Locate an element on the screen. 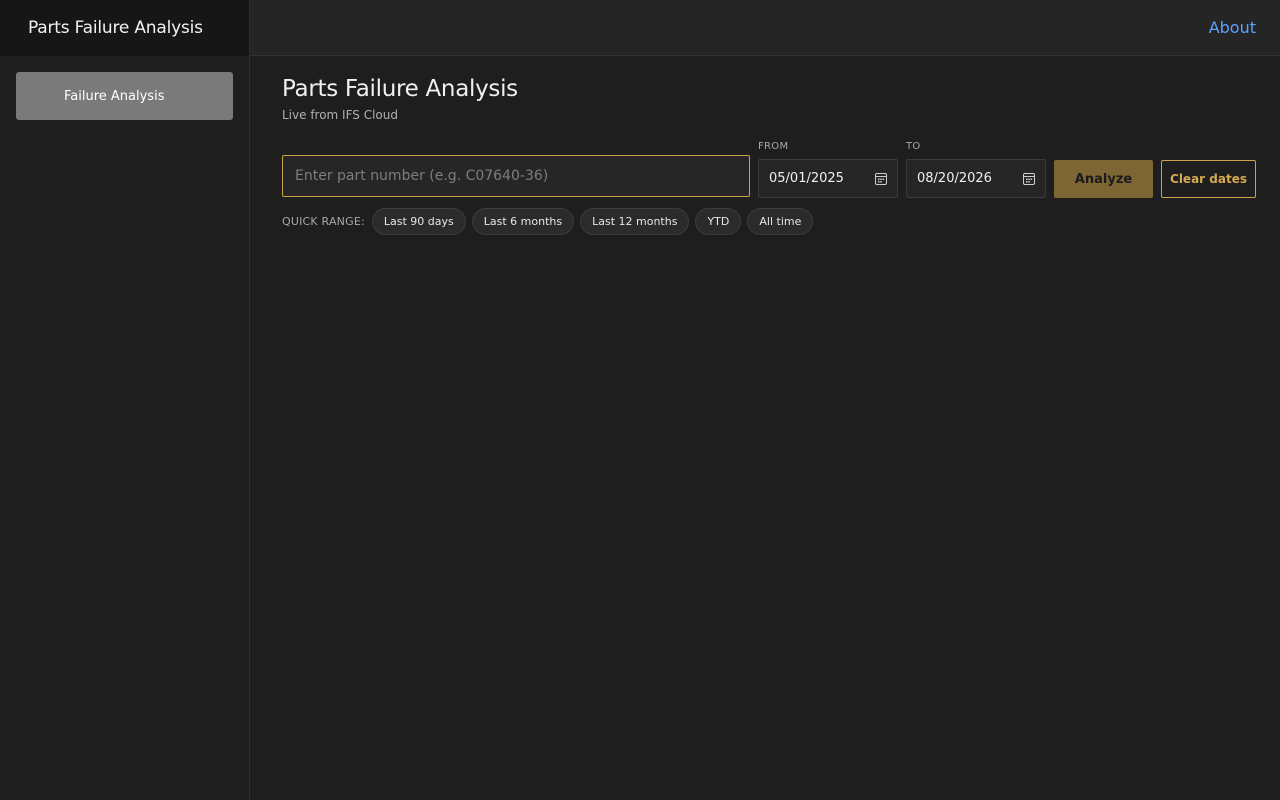 Image resolution: width=1280 pixels, height=800 pixels. from-date-label: FROM is located at coordinates (773, 146).